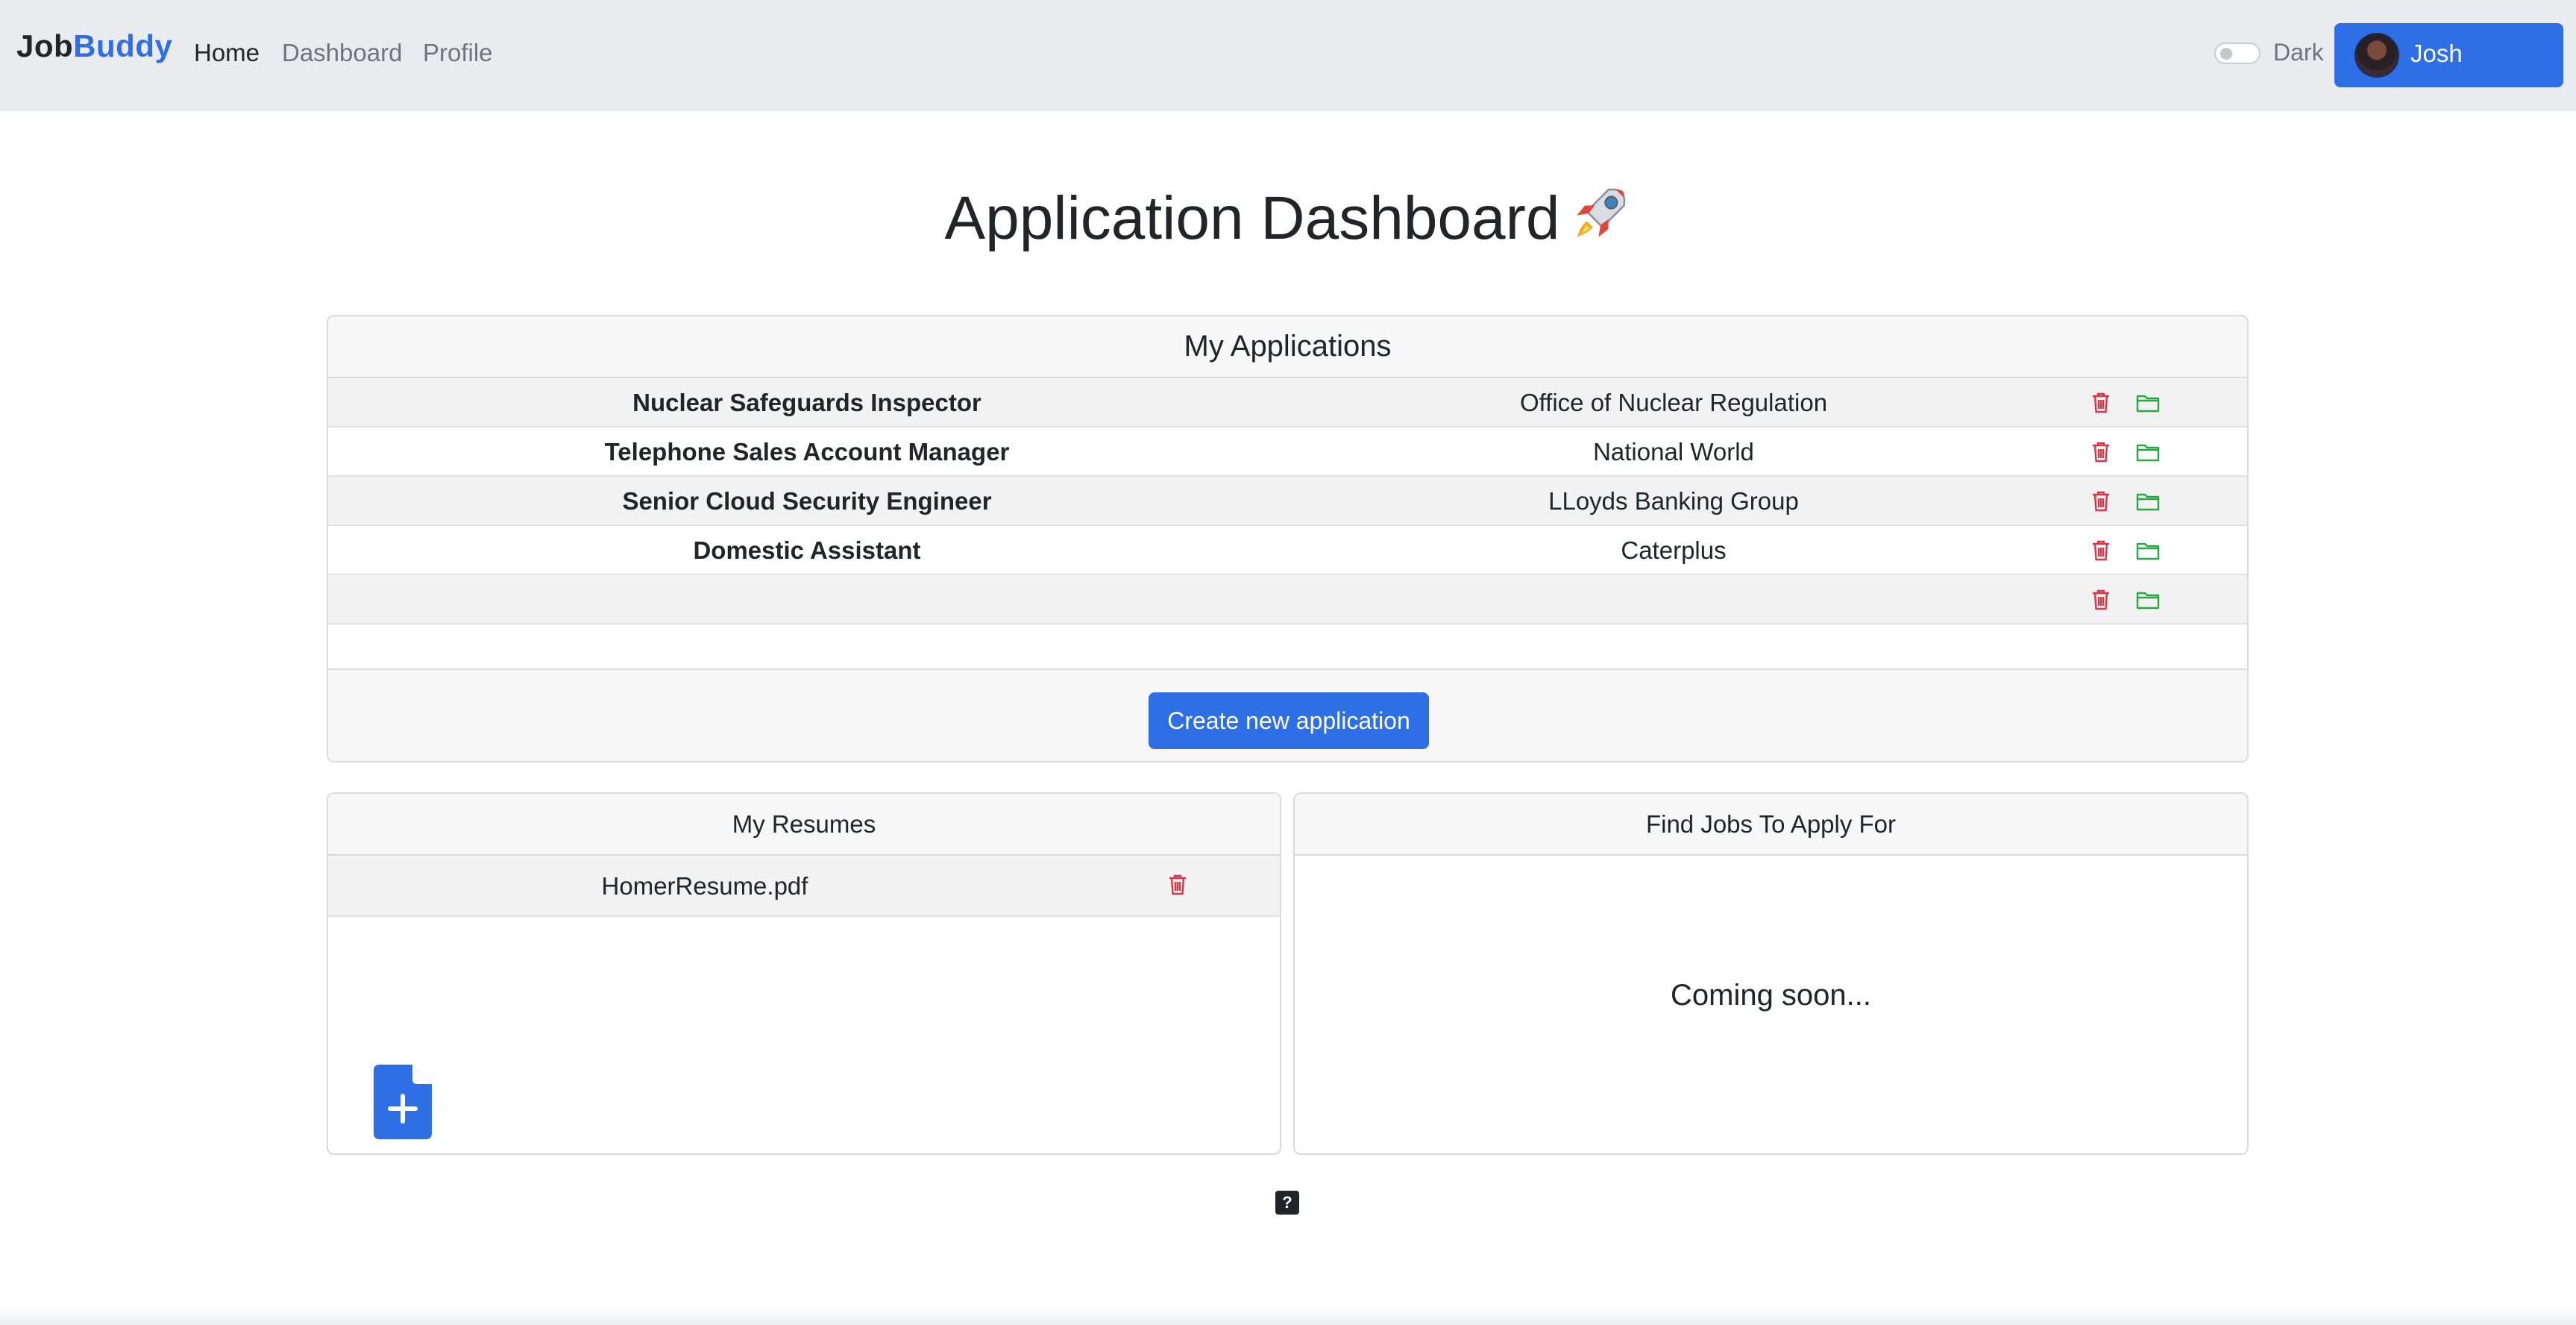 This screenshot has height=1325, width=2576. I want to click on user-menu-button: Josh, so click(2449, 55).